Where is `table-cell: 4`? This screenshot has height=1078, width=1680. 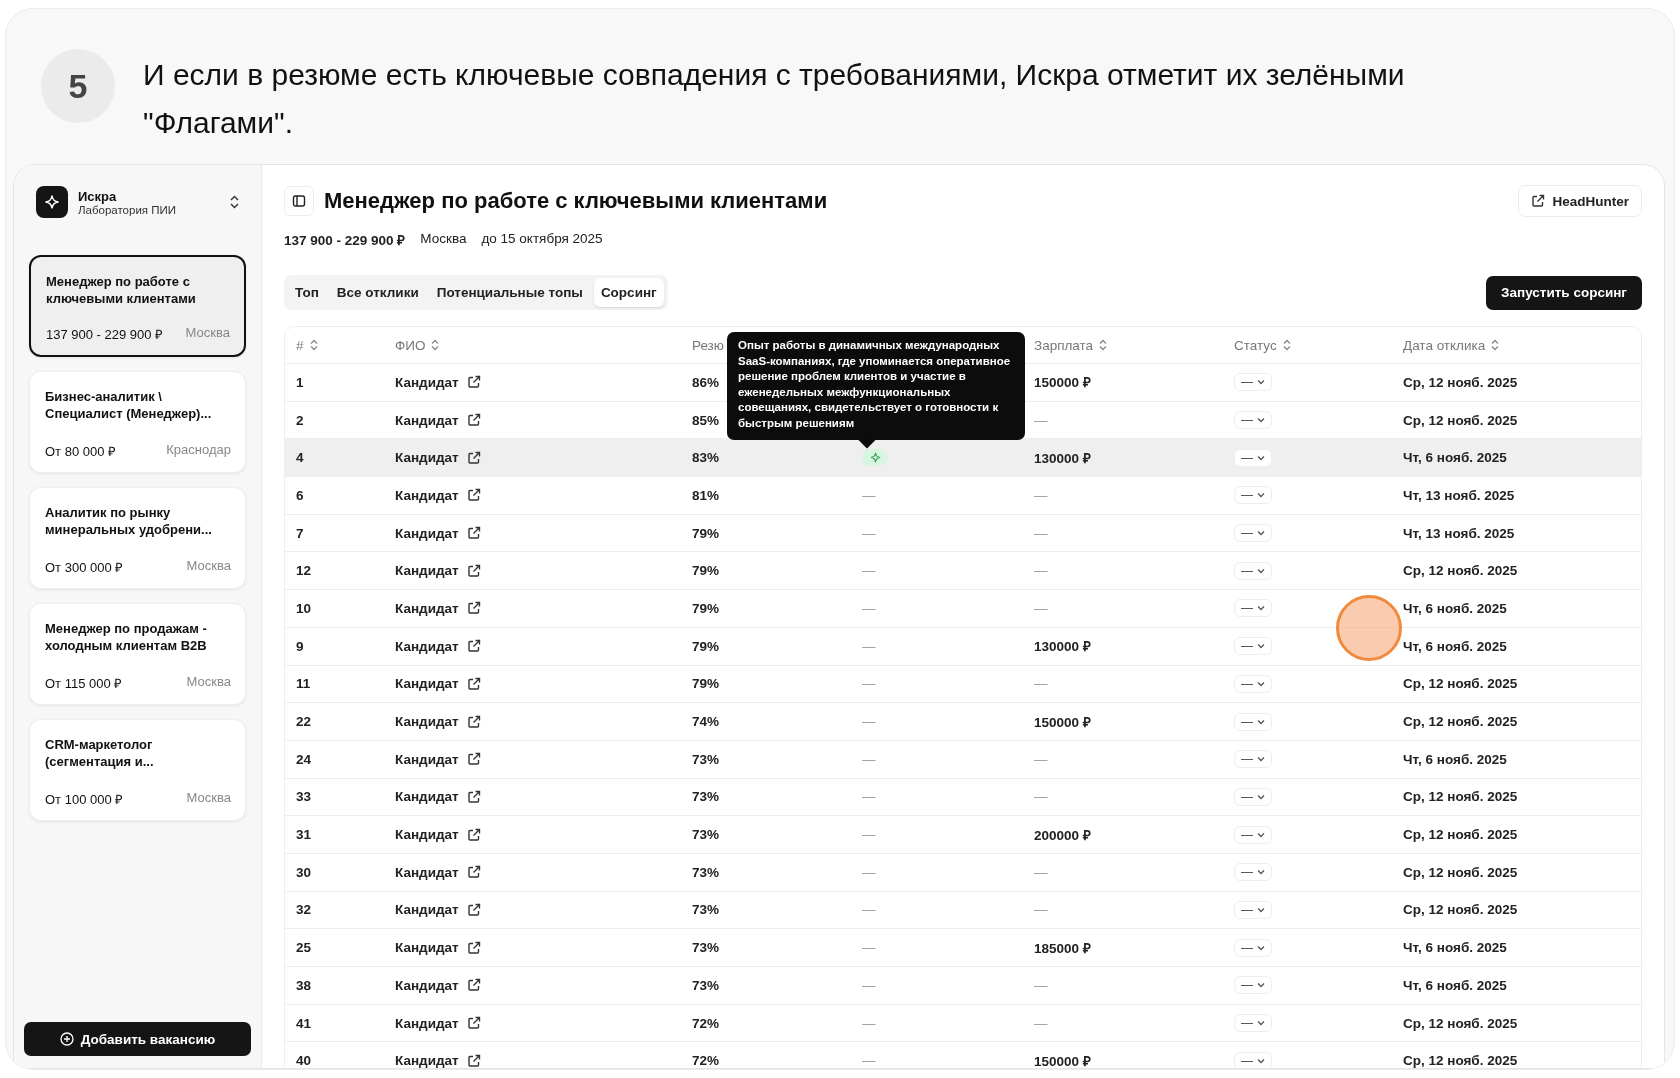
table-cell: 4 is located at coordinates (300, 458).